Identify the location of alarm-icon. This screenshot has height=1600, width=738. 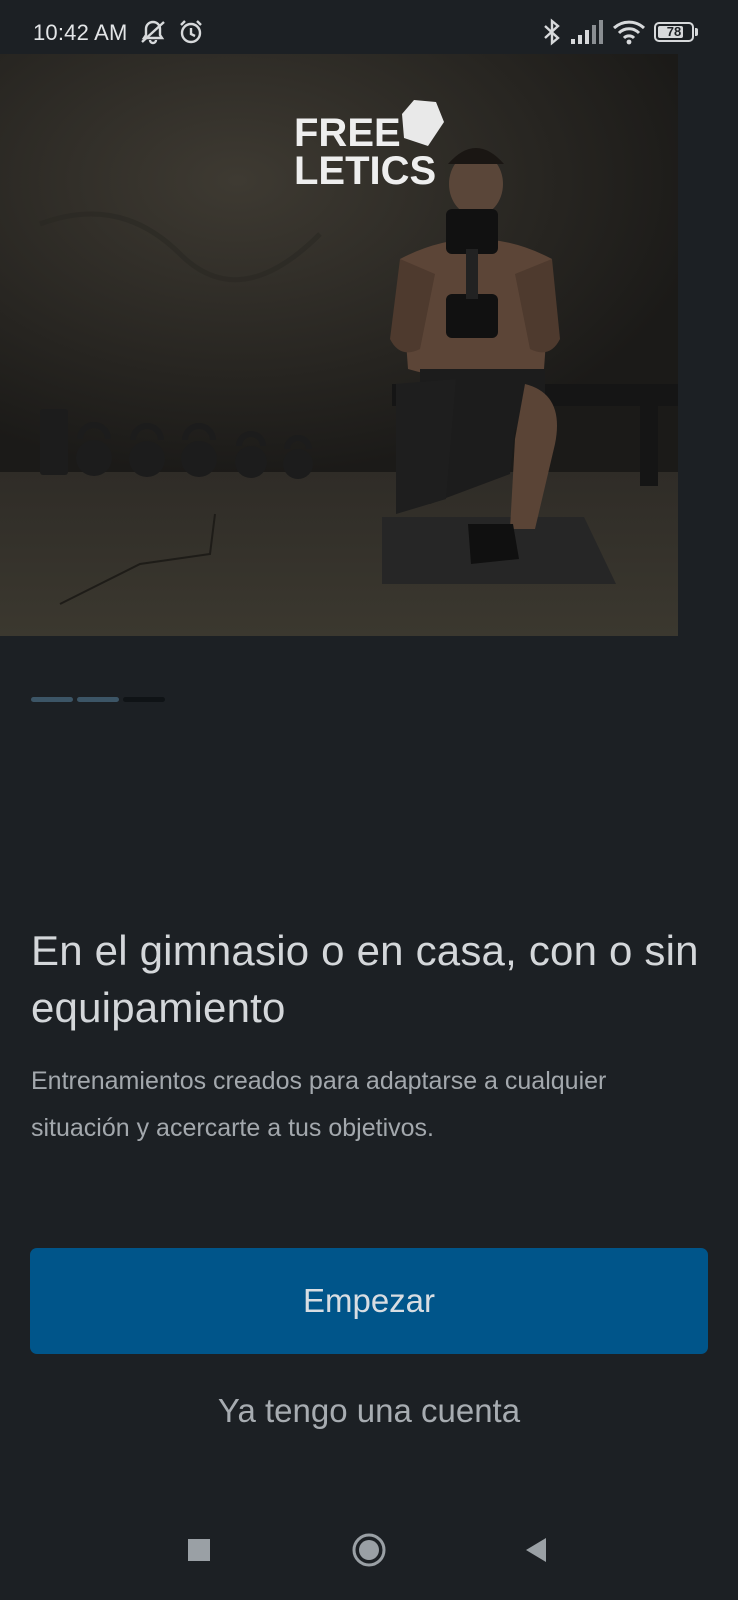
(191, 34).